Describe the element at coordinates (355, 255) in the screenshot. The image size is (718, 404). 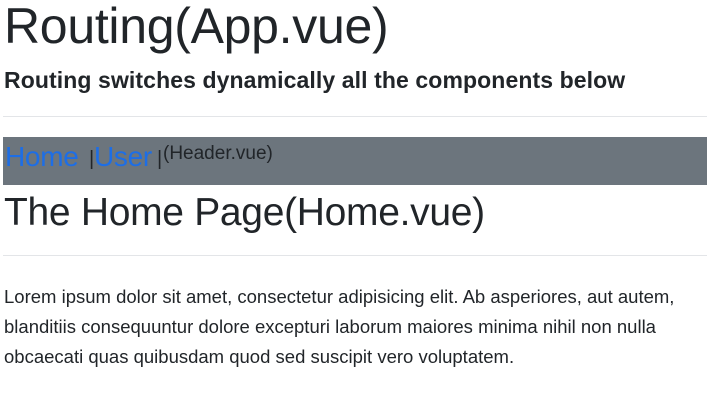
I see `divider-content` at that location.